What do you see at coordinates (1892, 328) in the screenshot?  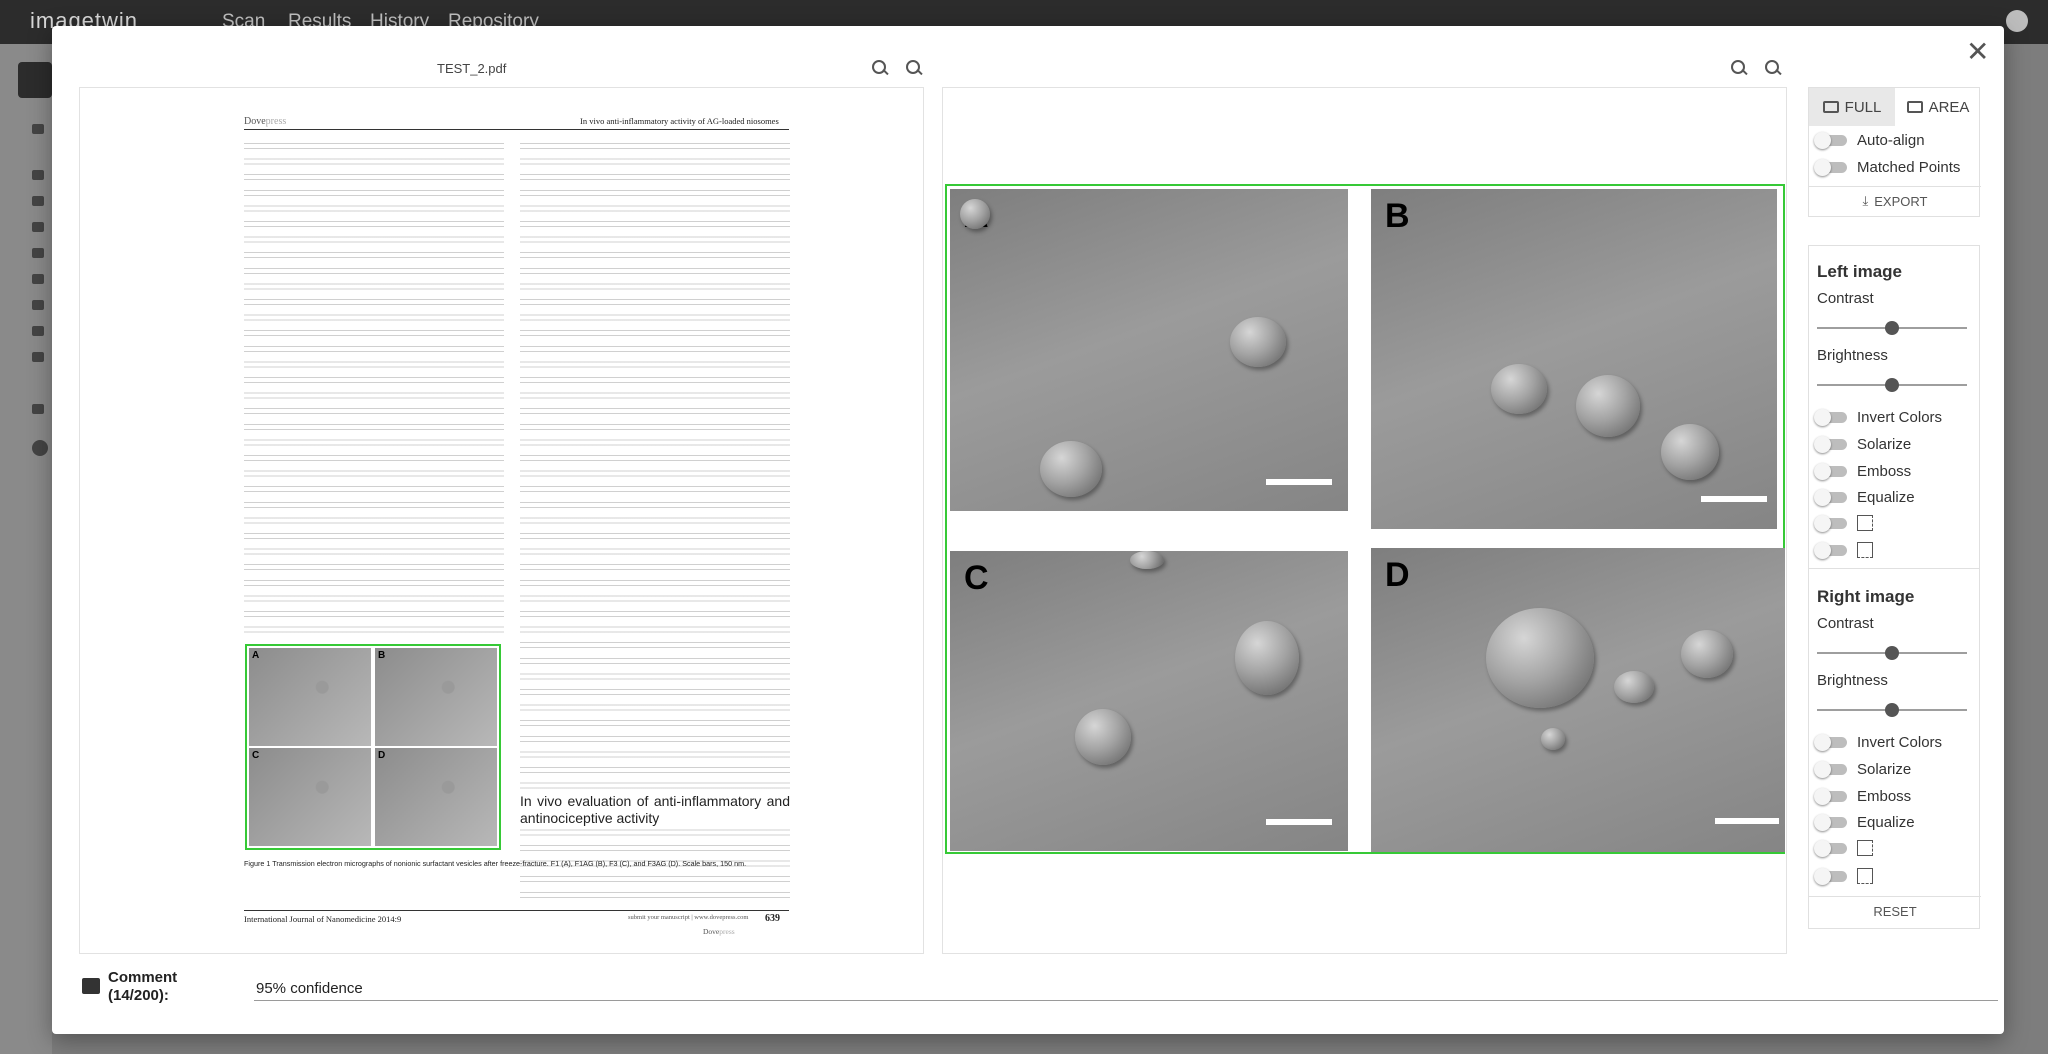 I see `left-contrast-slider` at bounding box center [1892, 328].